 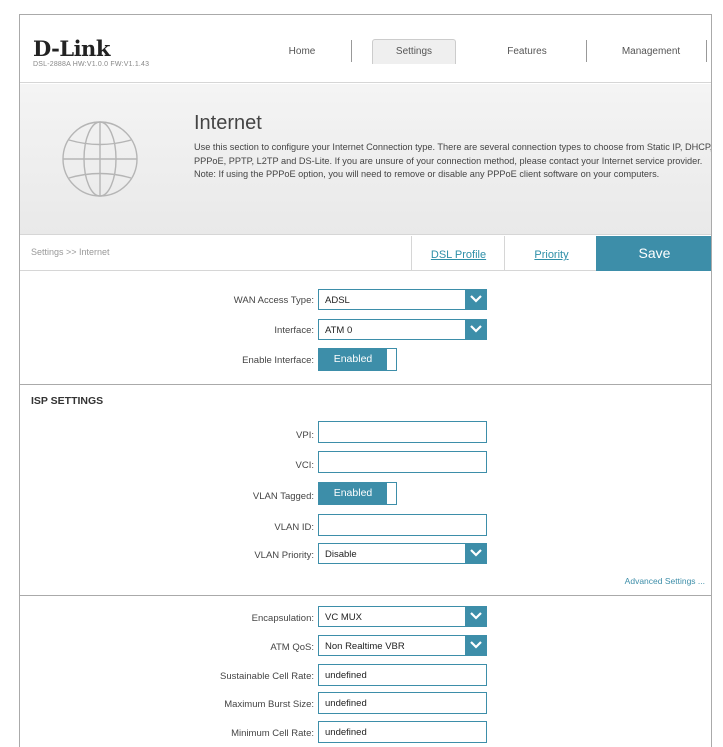 What do you see at coordinates (269, 704) in the screenshot?
I see `maximum-burst-size-label: Maximum Burst Size:` at bounding box center [269, 704].